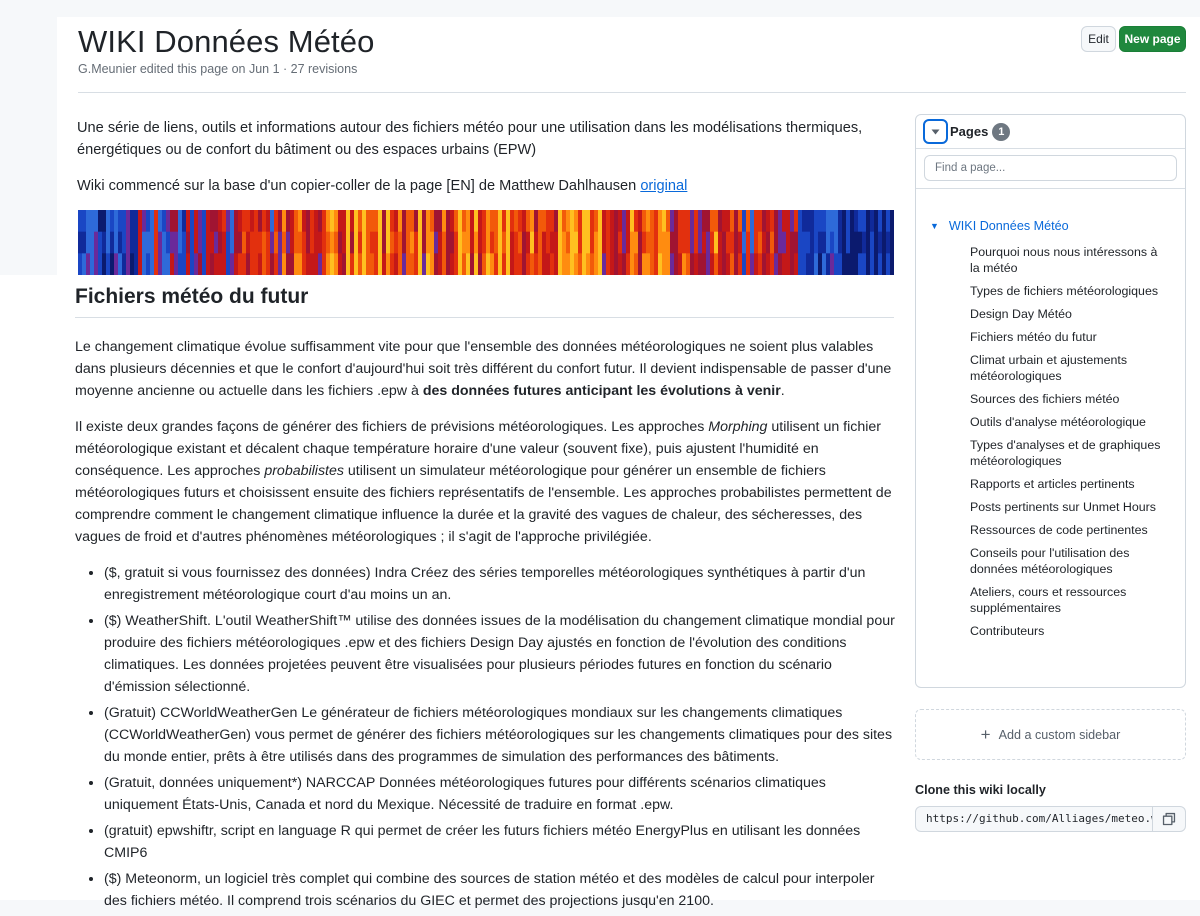  I want to click on sidebar-item-code: Ressources de code pertinentes, so click(1070, 530).